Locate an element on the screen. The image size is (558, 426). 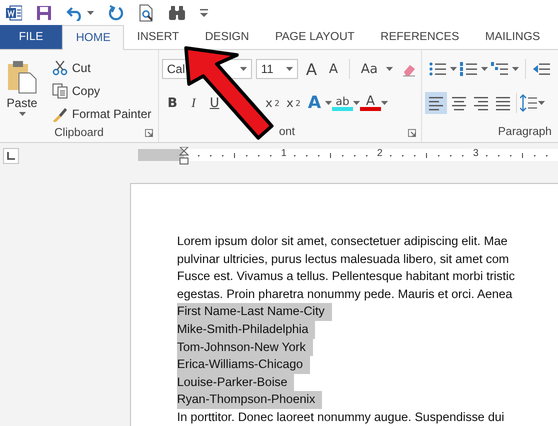
file-tab: FILE is located at coordinates (31, 37).